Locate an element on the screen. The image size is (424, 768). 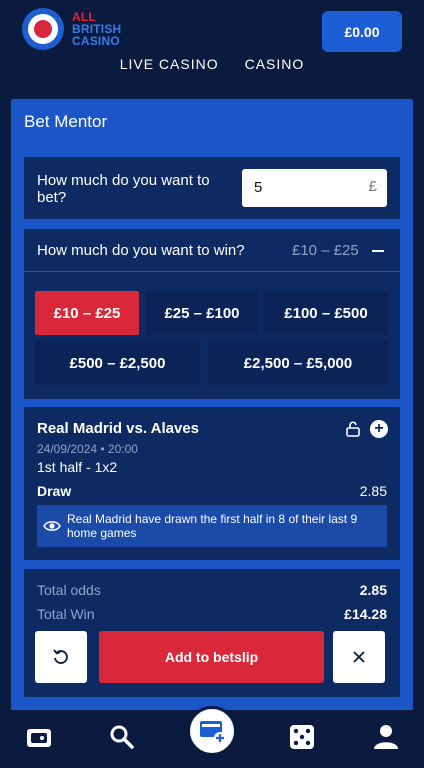
win-option-10-25: £10 – £25 is located at coordinates (87, 313).